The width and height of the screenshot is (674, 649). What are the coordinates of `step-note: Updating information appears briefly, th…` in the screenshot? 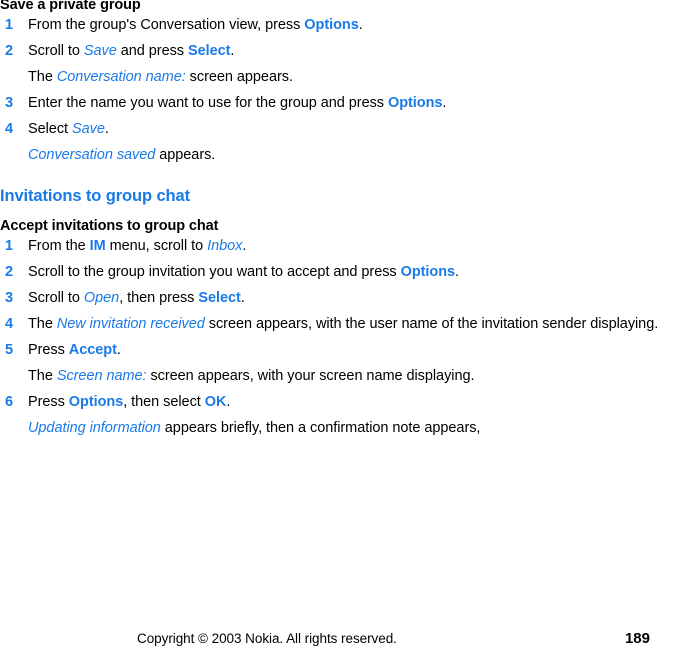 It's located at (337, 428).